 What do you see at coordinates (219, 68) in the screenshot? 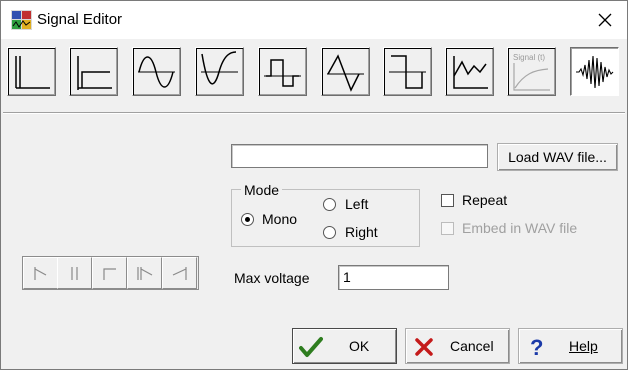
I see `inverted-sine-icon` at bounding box center [219, 68].